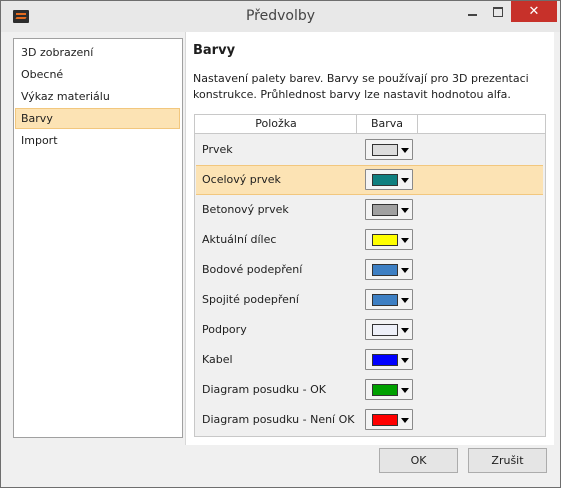 The image size is (561, 488). What do you see at coordinates (98, 74) in the screenshot?
I see `nav-item-general: Obecné` at bounding box center [98, 74].